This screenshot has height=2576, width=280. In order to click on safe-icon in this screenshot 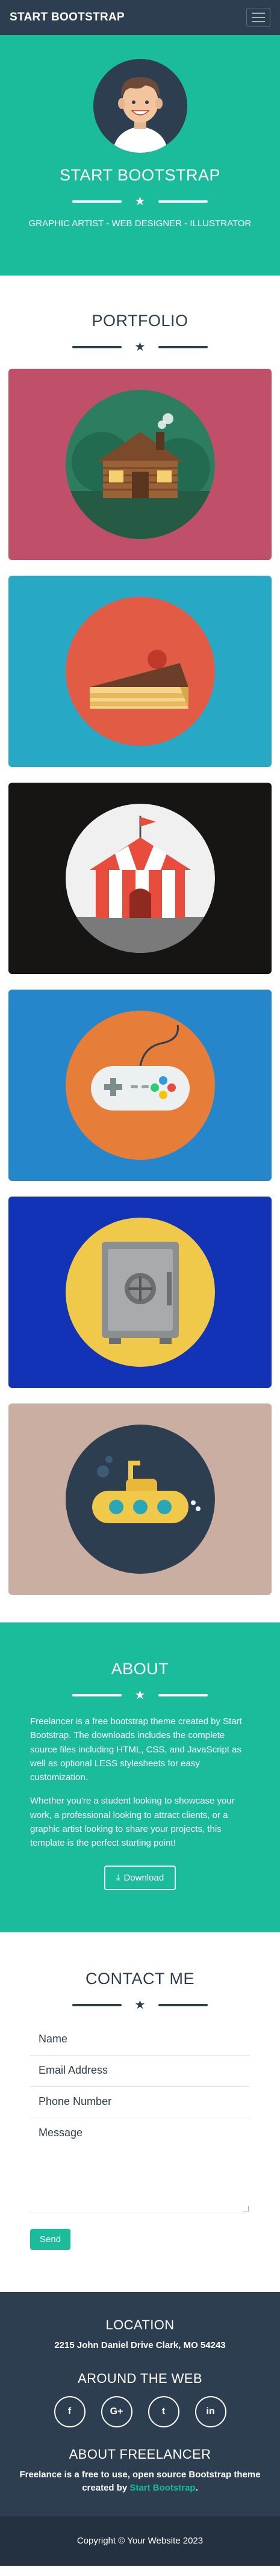, I will do `click(140, 1292)`.